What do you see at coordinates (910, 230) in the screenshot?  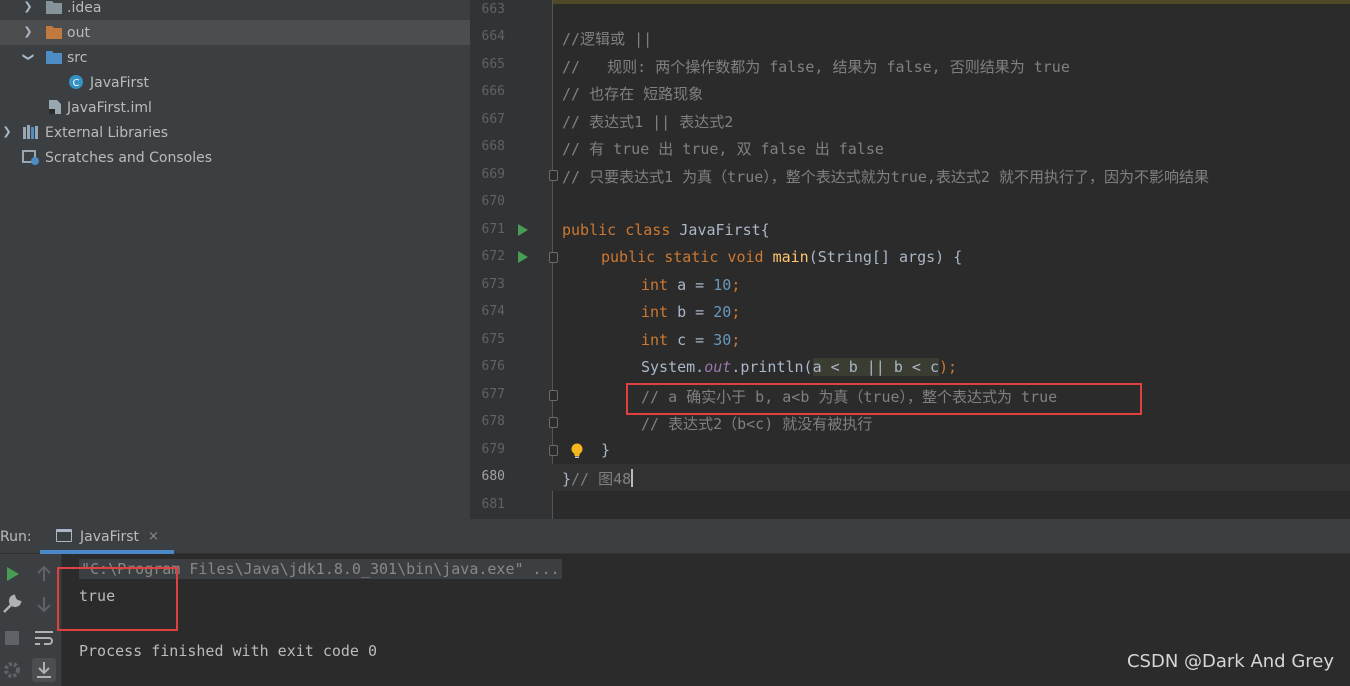 I see `code-line: 671 public class JavaFirst{` at bounding box center [910, 230].